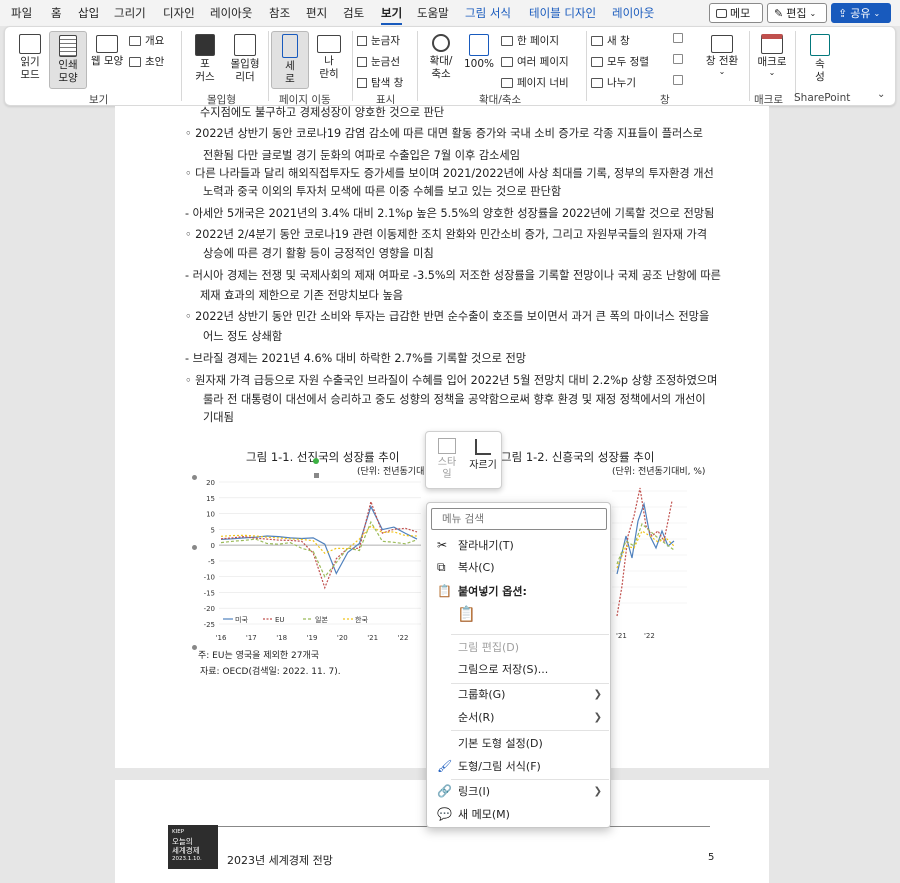 Image resolution: width=900 pixels, height=883 pixels. I want to click on tab-insert: 삽입, so click(88, 13).